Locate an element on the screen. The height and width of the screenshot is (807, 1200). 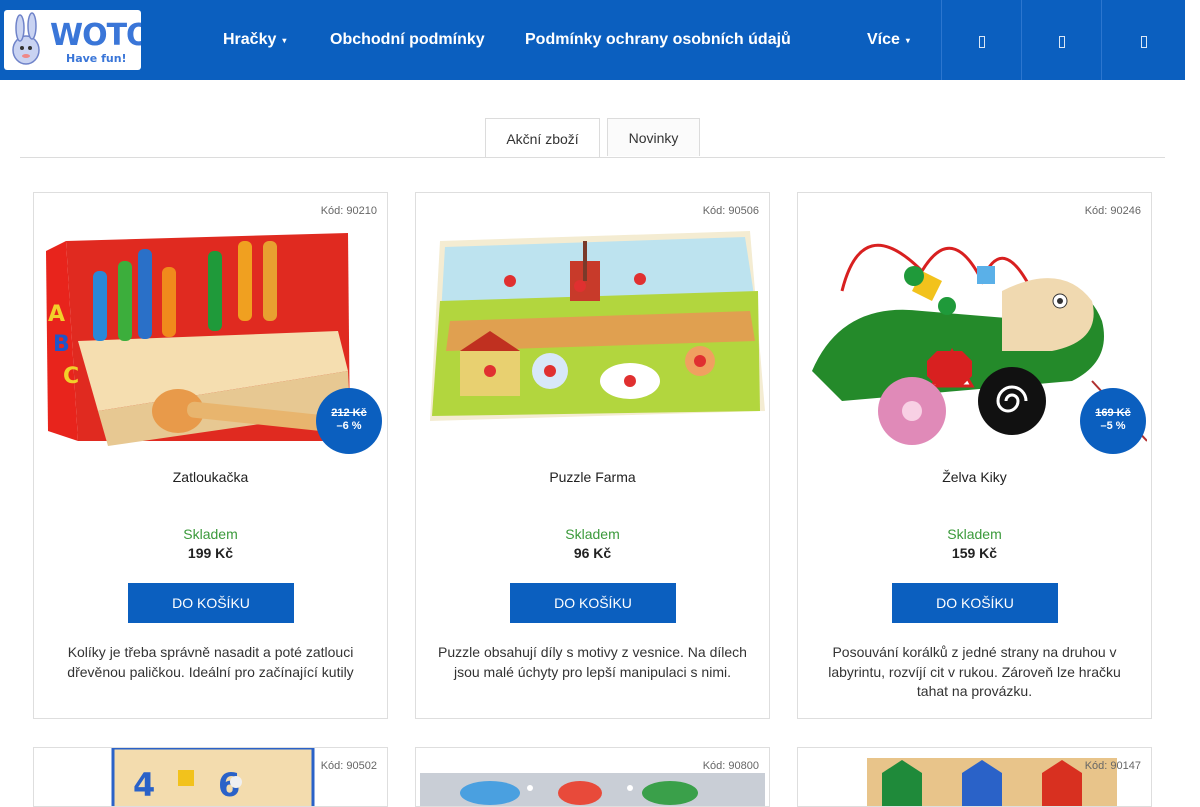
product-image: 4 6 is located at coordinates (210, 777).